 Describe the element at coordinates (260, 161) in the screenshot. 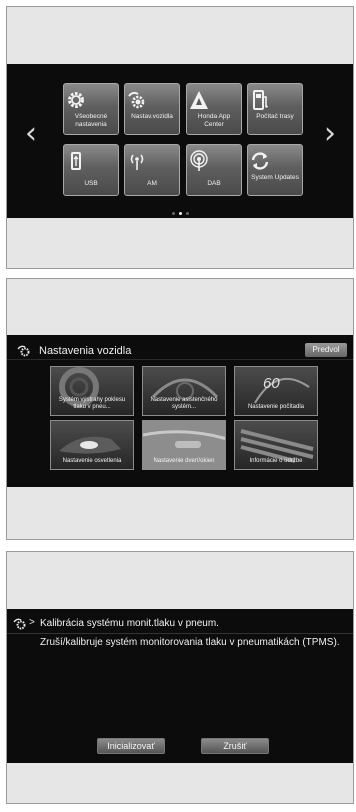

I see `refresh-icon` at that location.